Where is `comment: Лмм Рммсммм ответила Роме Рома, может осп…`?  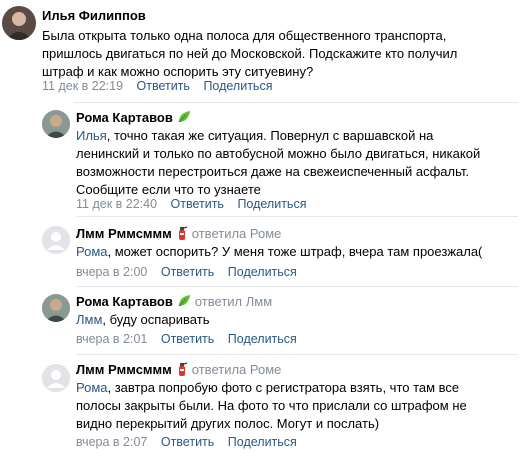 comment: Лмм Рммсммм ответила Роме Рома, может осп… is located at coordinates (261, 252).